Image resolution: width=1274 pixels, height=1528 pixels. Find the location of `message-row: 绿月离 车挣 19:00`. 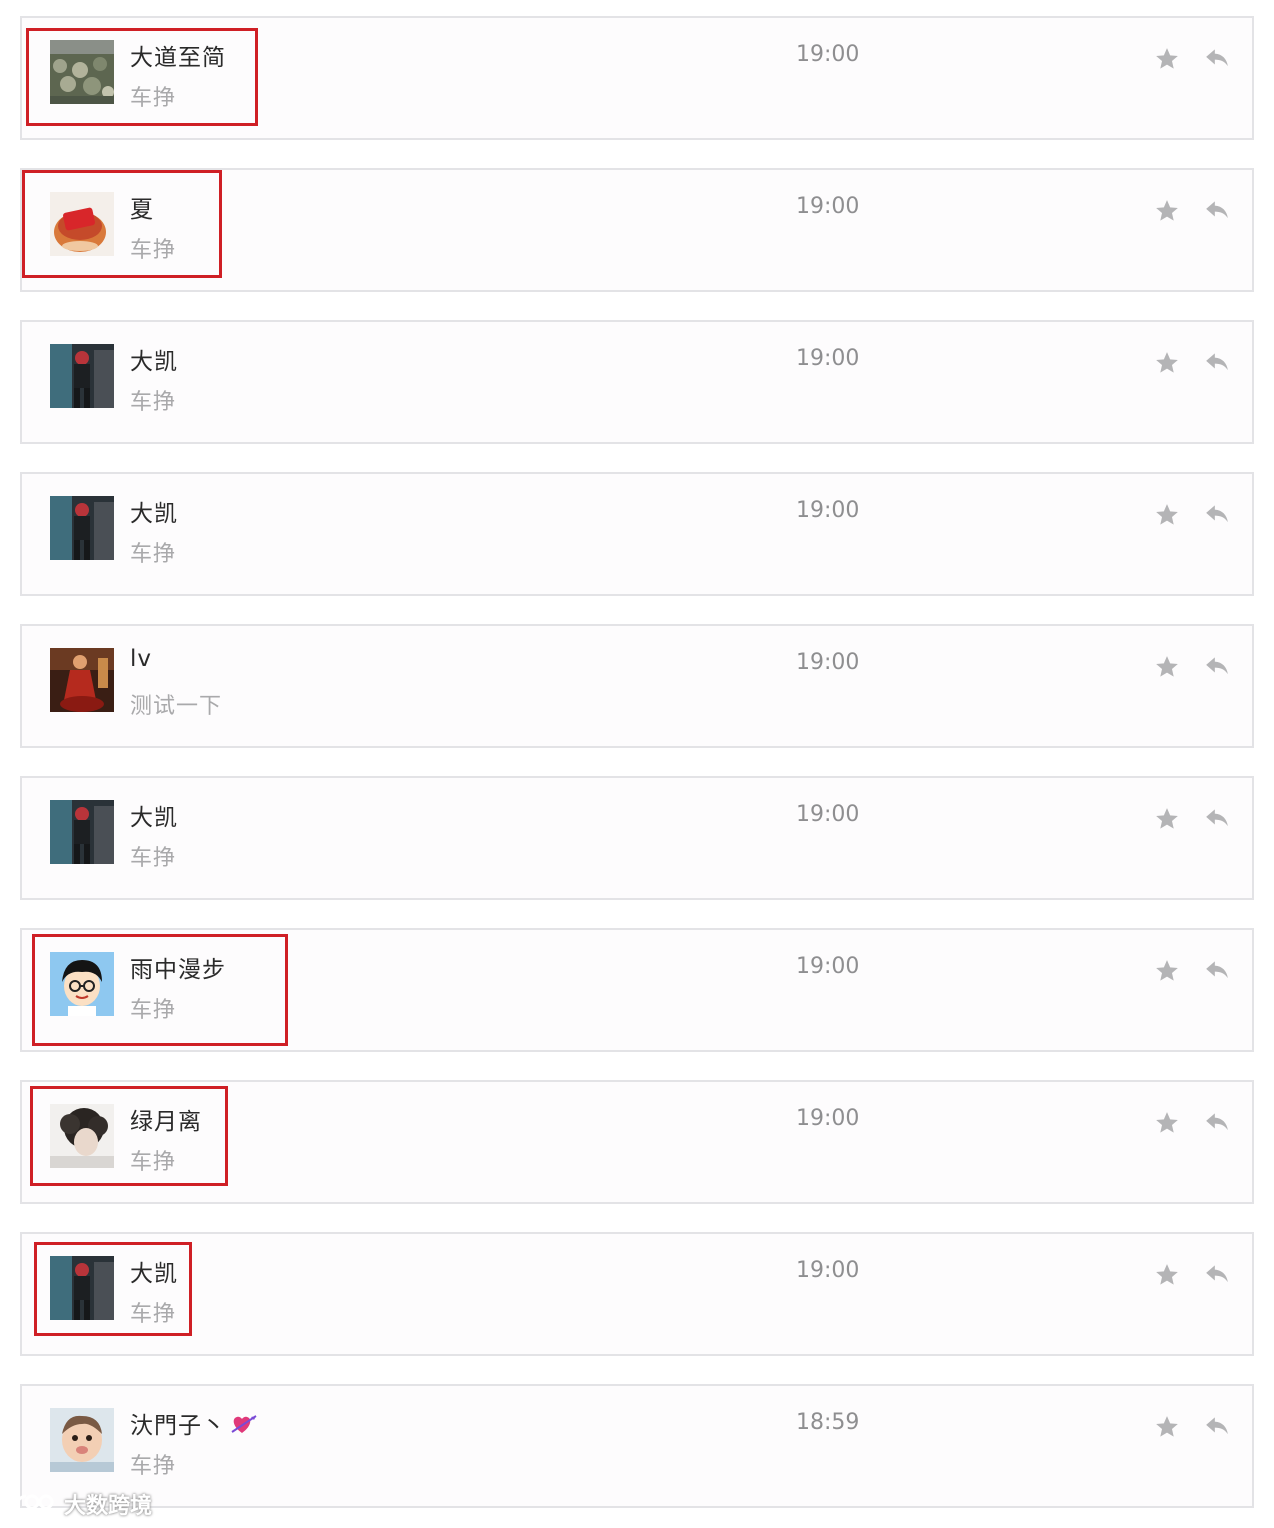

message-row: 绿月离 车挣 19:00 is located at coordinates (637, 1142).